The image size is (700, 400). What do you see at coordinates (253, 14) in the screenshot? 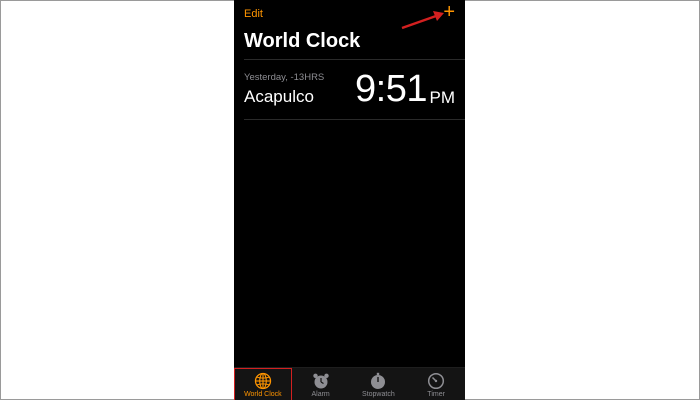
I see `edit-button: Edit` at bounding box center [253, 14].